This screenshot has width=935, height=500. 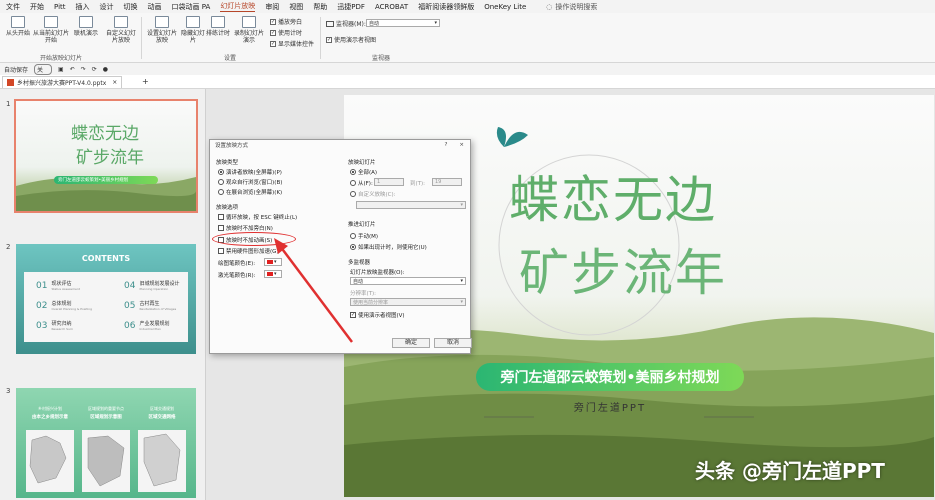 What do you see at coordinates (106, 417) in the screenshot?
I see `map-panel-subtitle: 区域规划示意图` at bounding box center [106, 417].